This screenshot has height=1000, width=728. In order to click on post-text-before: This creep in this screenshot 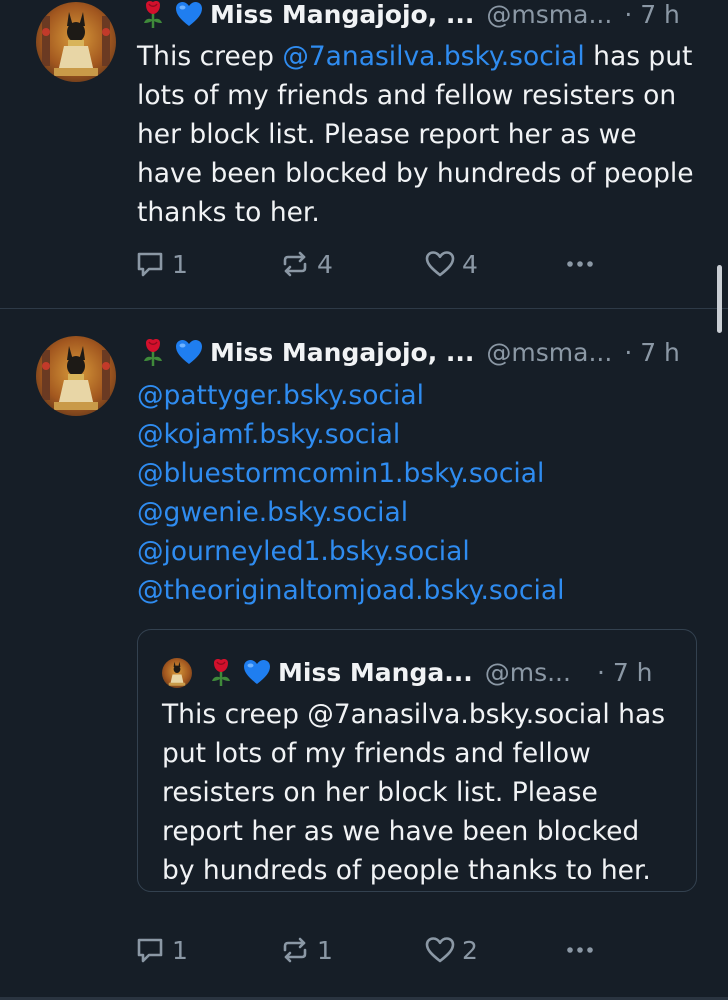, I will do `click(210, 56)`.